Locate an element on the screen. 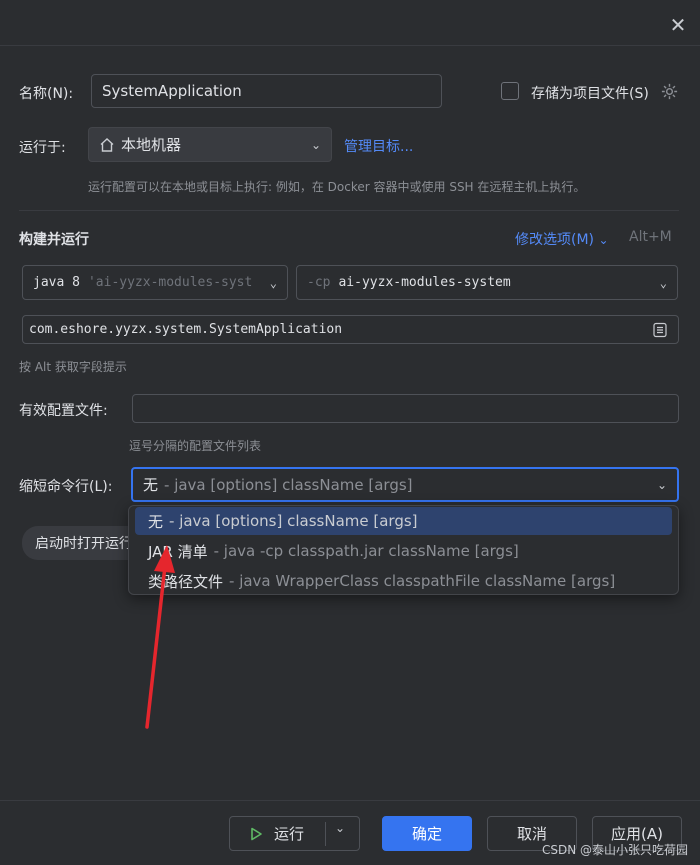  name-input: SystemApplication is located at coordinates (266, 91).